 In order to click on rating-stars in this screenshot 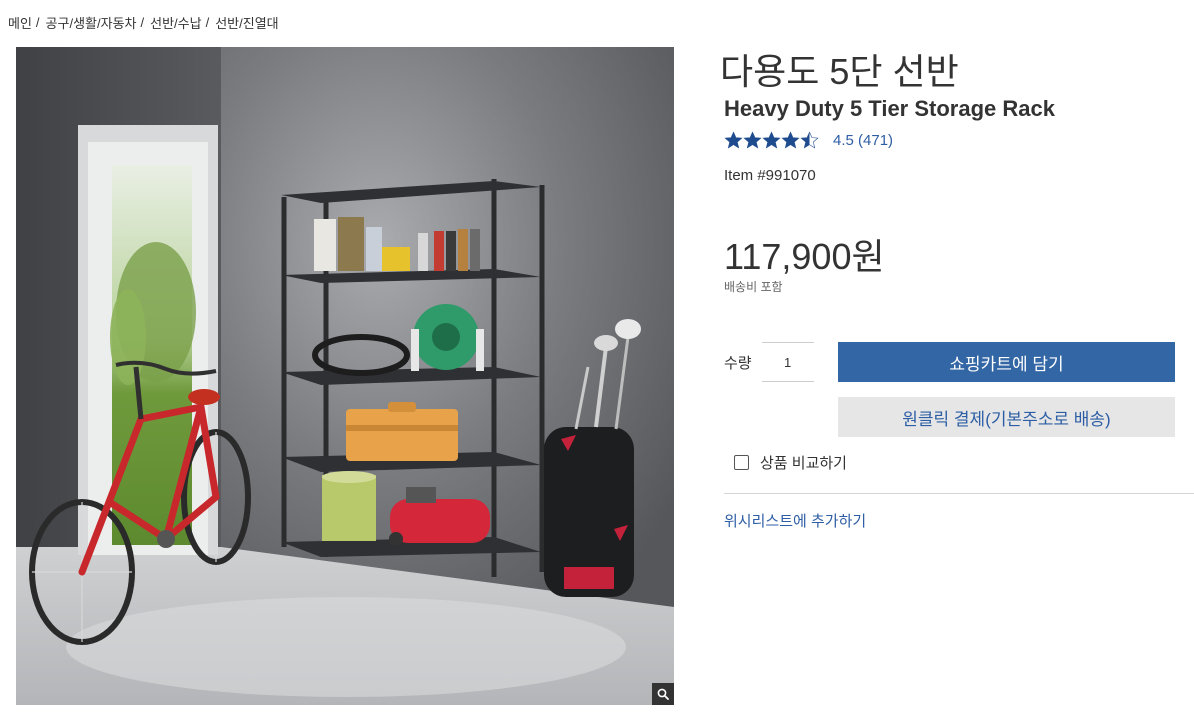, I will do `click(771, 140)`.